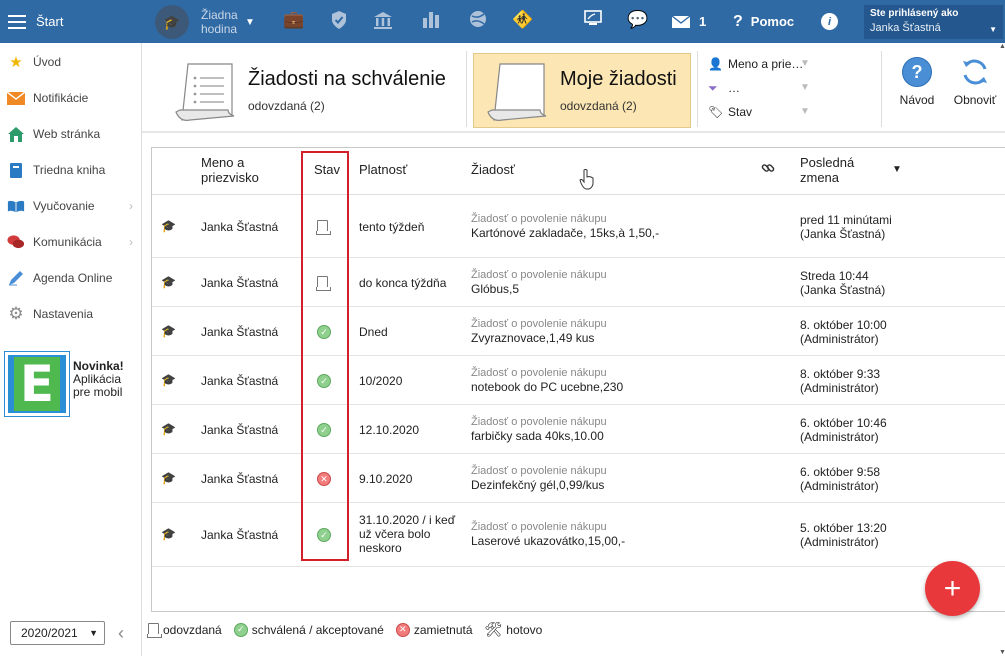 This screenshot has height=656, width=1005. I want to click on screen-icon, so click(593, 20).